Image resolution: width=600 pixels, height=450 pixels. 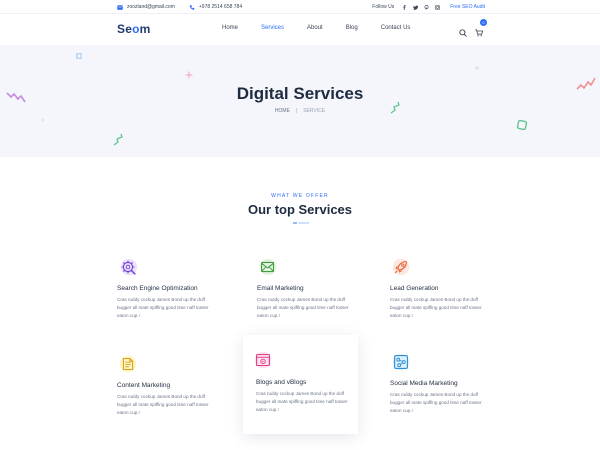 I want to click on decor-square-green-icon, so click(x=522, y=125).